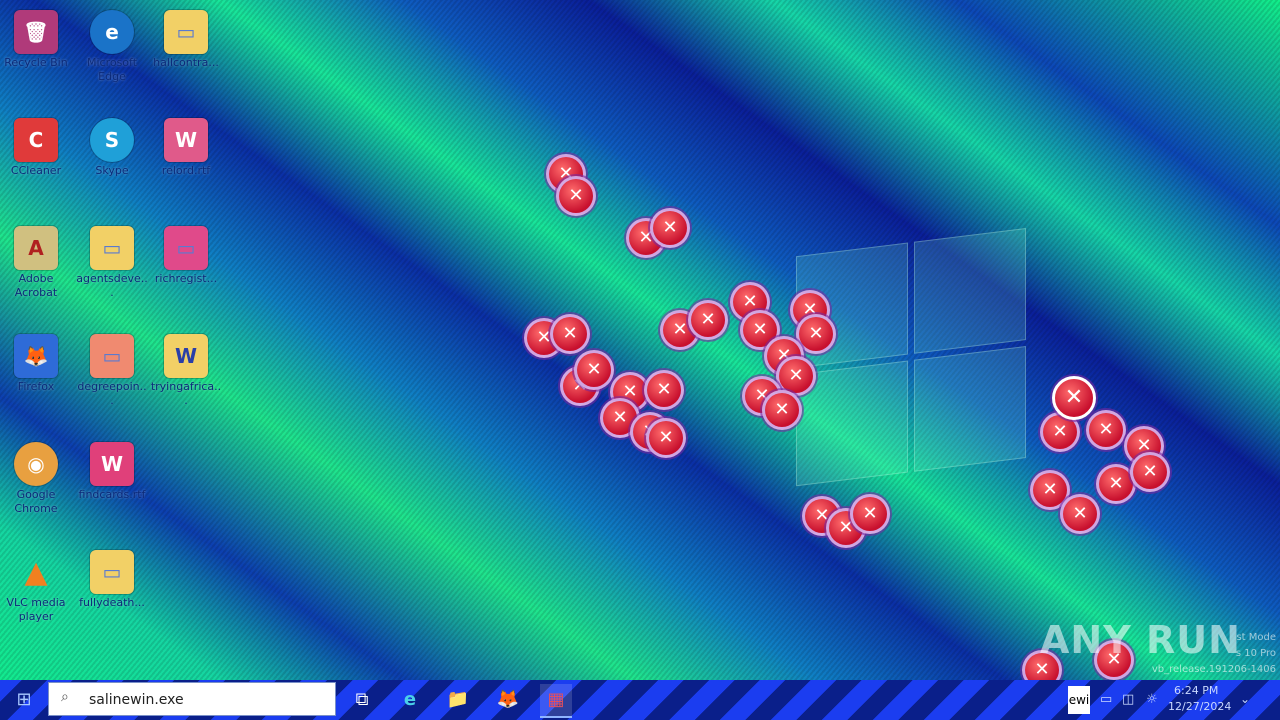 The height and width of the screenshot is (720, 1280). Describe the element at coordinates (36, 572) in the screenshot. I see `vlc-icon: ▲` at that location.